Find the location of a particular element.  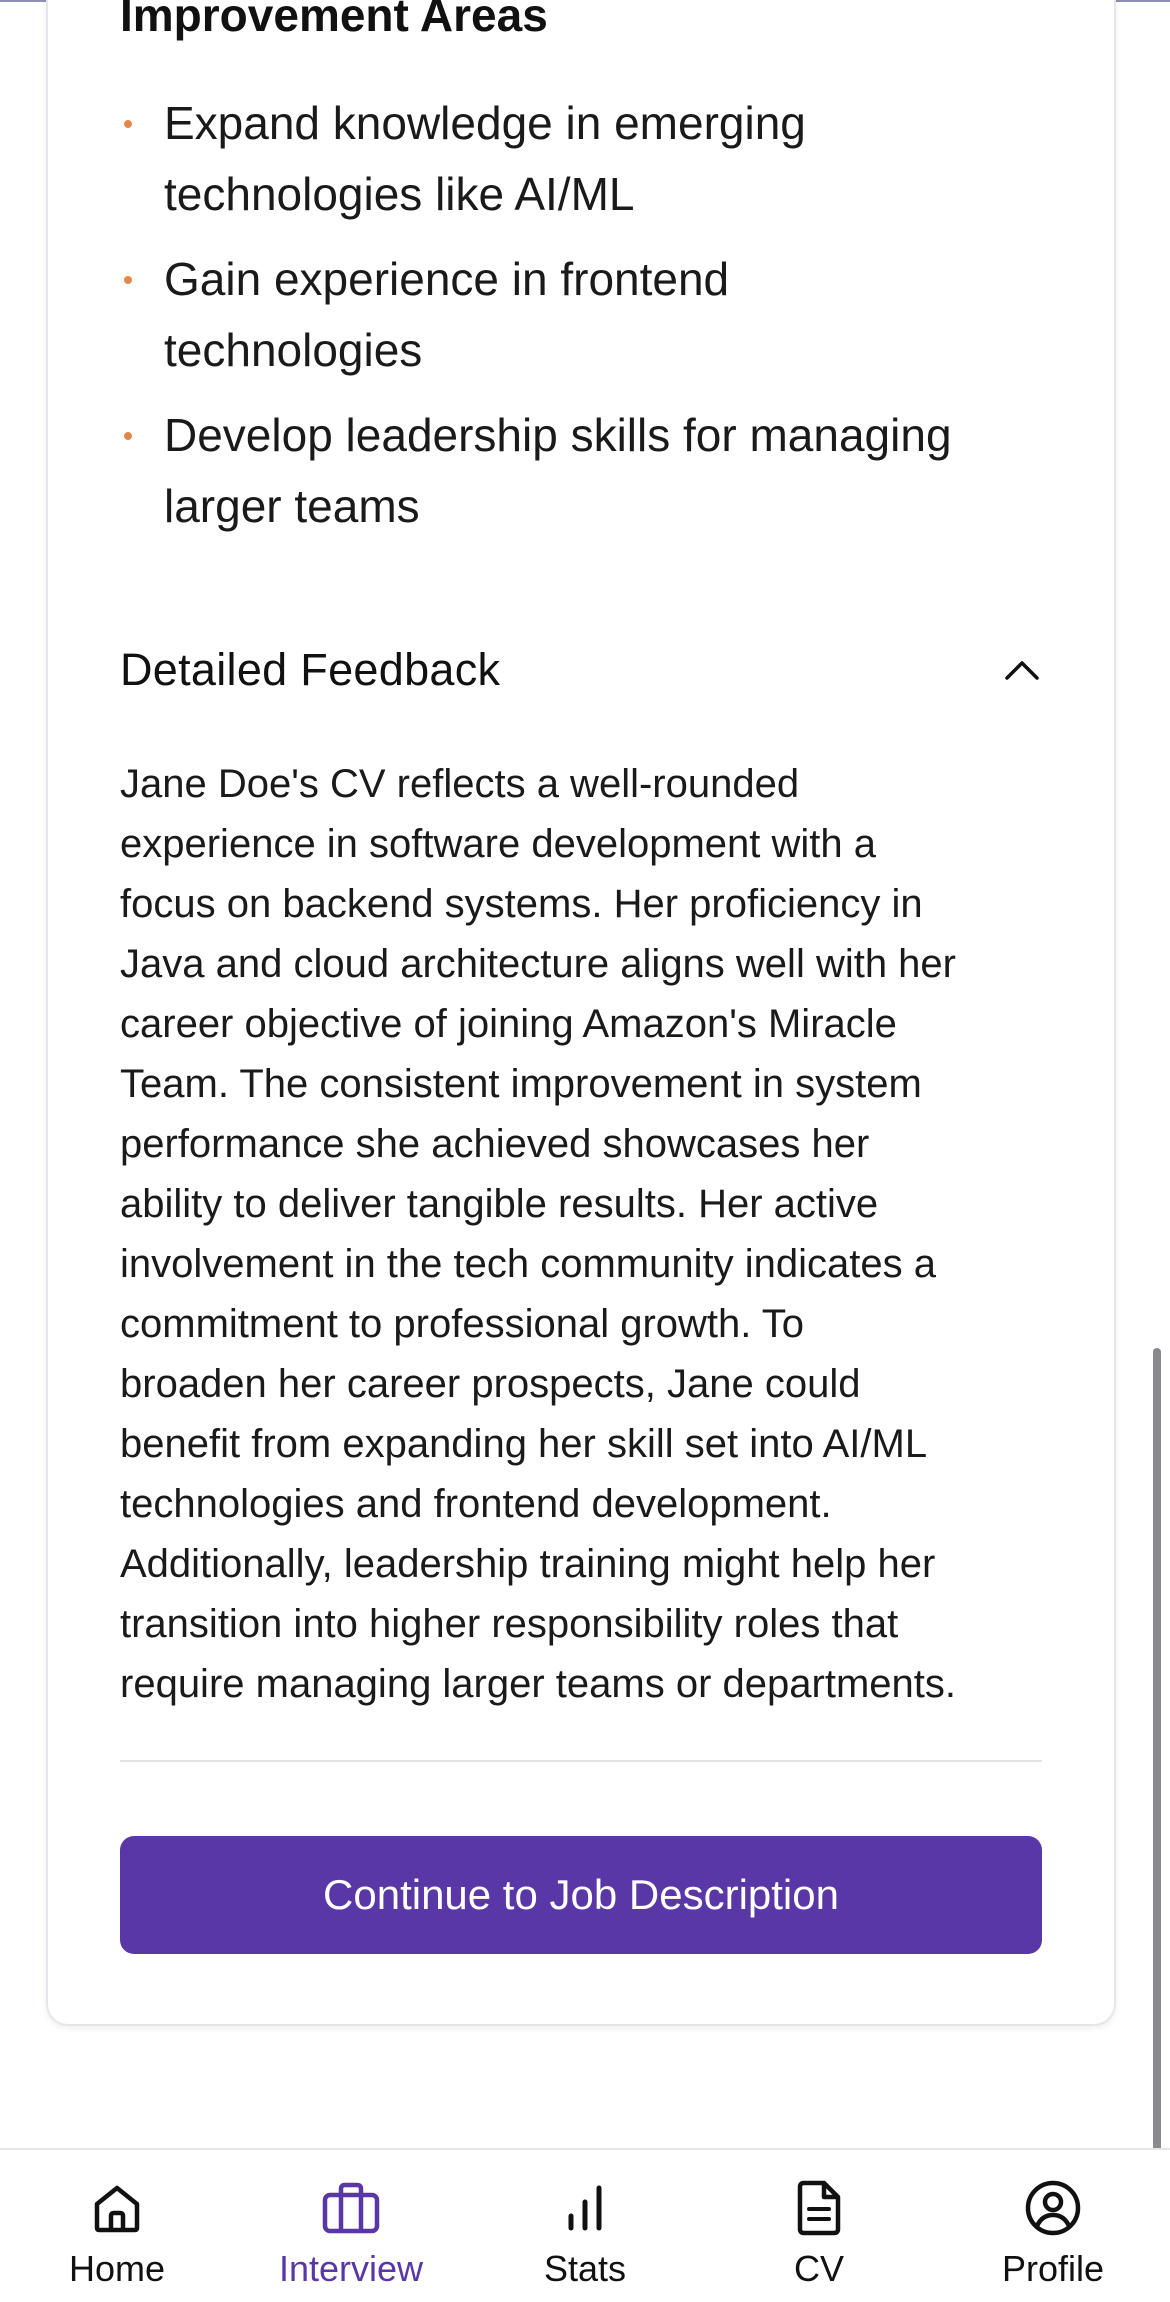

list-item-line: technologies is located at coordinates (293, 350).